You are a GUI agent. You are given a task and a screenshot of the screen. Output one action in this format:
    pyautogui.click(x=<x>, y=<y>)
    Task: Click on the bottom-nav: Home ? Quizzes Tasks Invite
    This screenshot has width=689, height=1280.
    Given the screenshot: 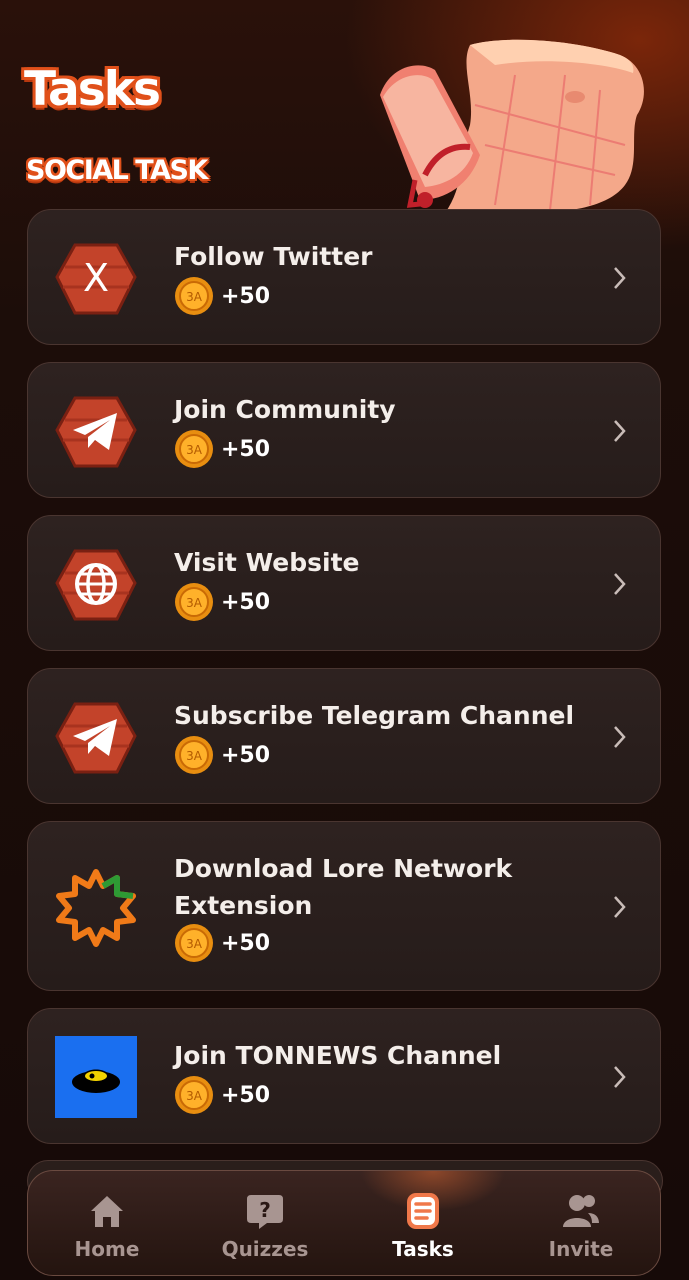 What is the action you would take?
    pyautogui.click(x=344, y=1223)
    